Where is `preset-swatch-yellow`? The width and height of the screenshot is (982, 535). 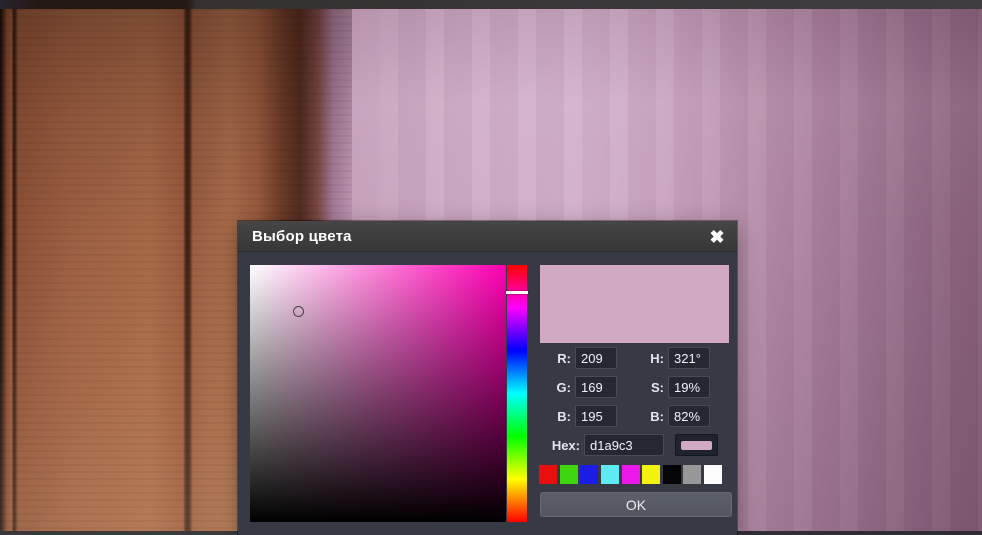
preset-swatch-yellow is located at coordinates (651, 474).